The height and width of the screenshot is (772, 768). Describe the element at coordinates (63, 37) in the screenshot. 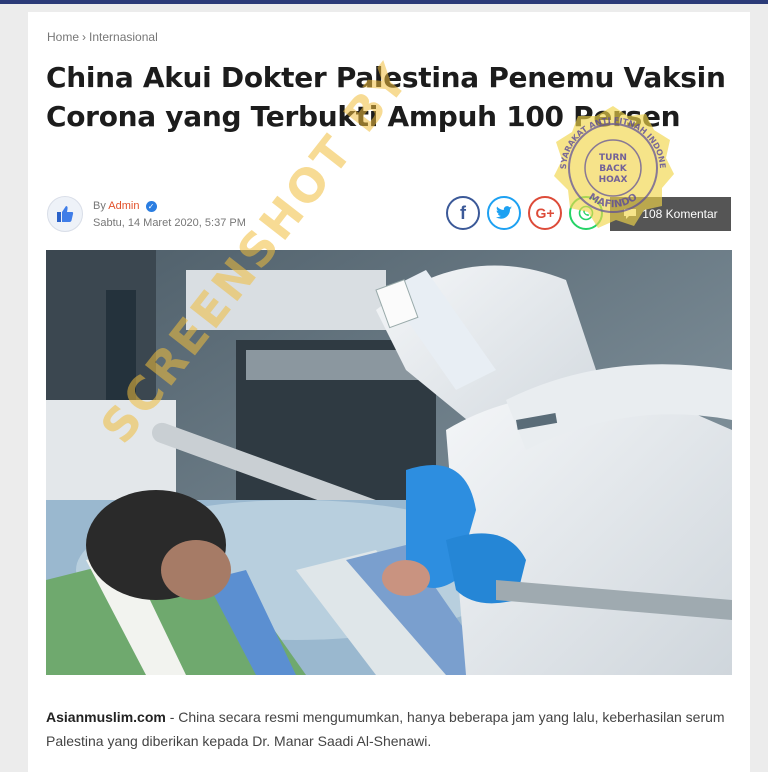

I see `breadcrumb-home-link: Home` at that location.